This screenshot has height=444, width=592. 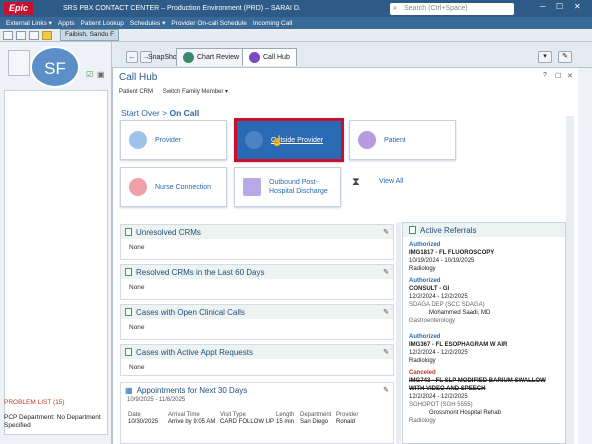 What do you see at coordinates (19, 8) in the screenshot?
I see `epic-logo: Epic` at bounding box center [19, 8].